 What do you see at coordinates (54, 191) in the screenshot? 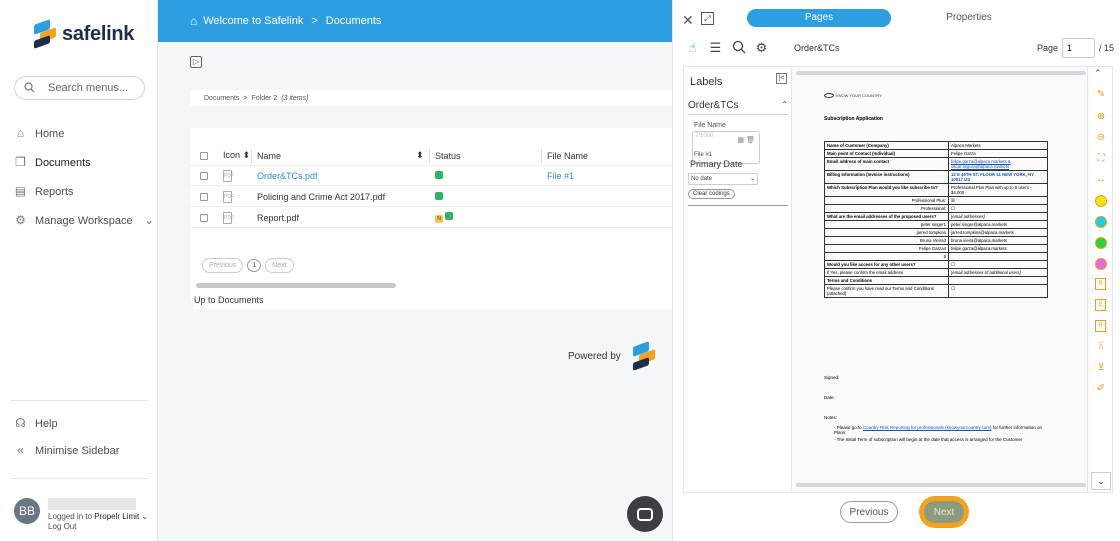
I see `sidebar-item-label: Reports` at bounding box center [54, 191].